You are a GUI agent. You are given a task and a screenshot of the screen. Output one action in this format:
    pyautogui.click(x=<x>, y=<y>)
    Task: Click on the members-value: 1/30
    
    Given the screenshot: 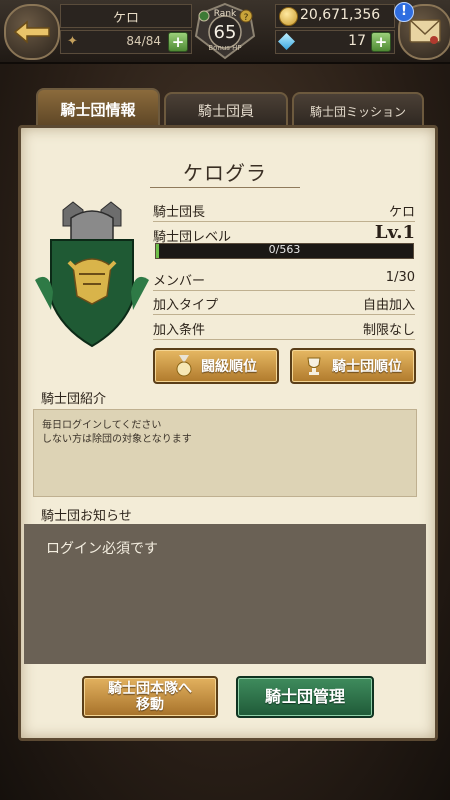 What is the action you would take?
    pyautogui.click(x=400, y=277)
    